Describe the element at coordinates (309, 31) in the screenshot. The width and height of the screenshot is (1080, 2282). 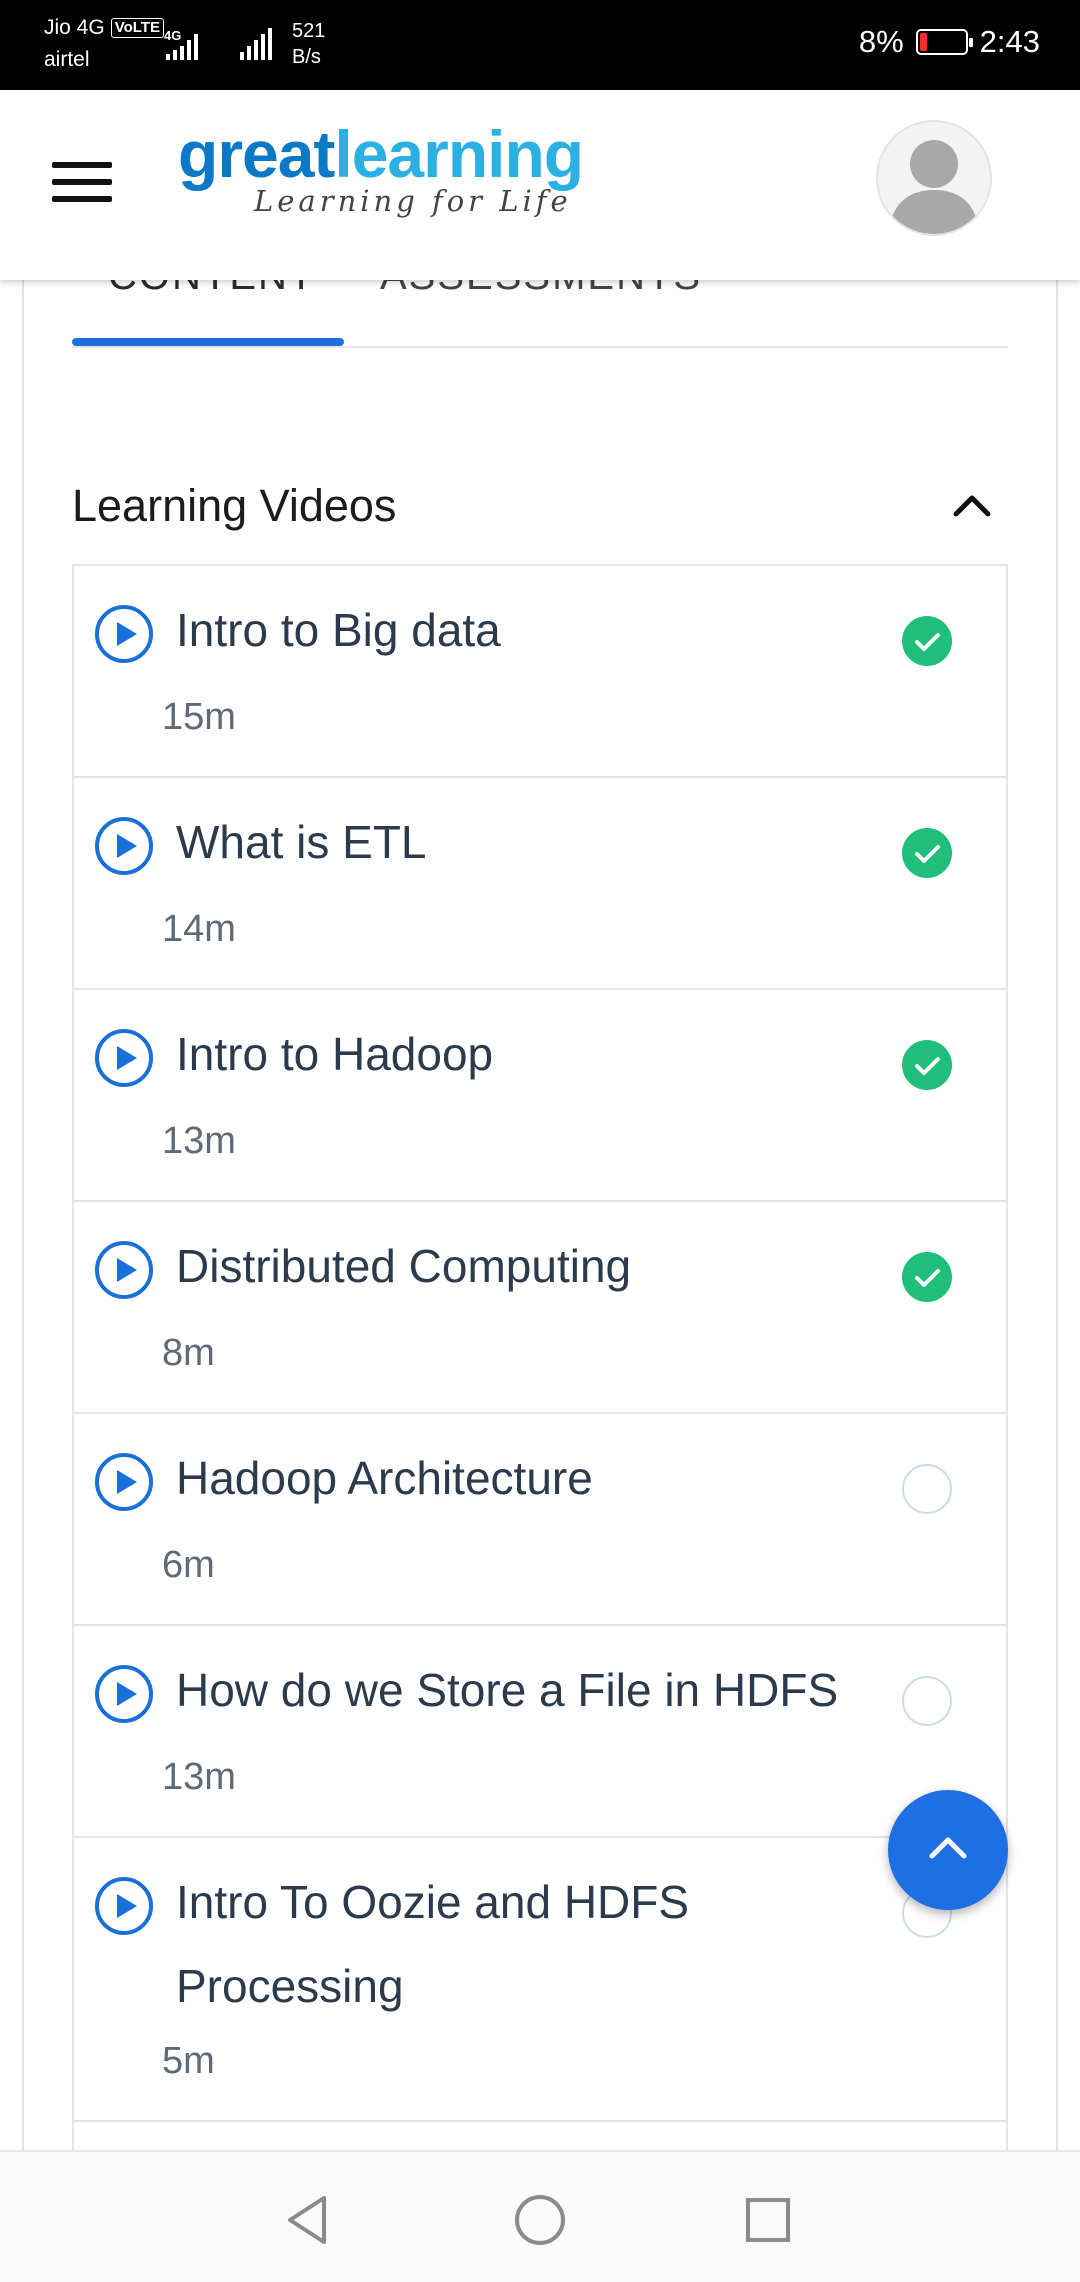
I see `network-speed-value: 521` at that location.